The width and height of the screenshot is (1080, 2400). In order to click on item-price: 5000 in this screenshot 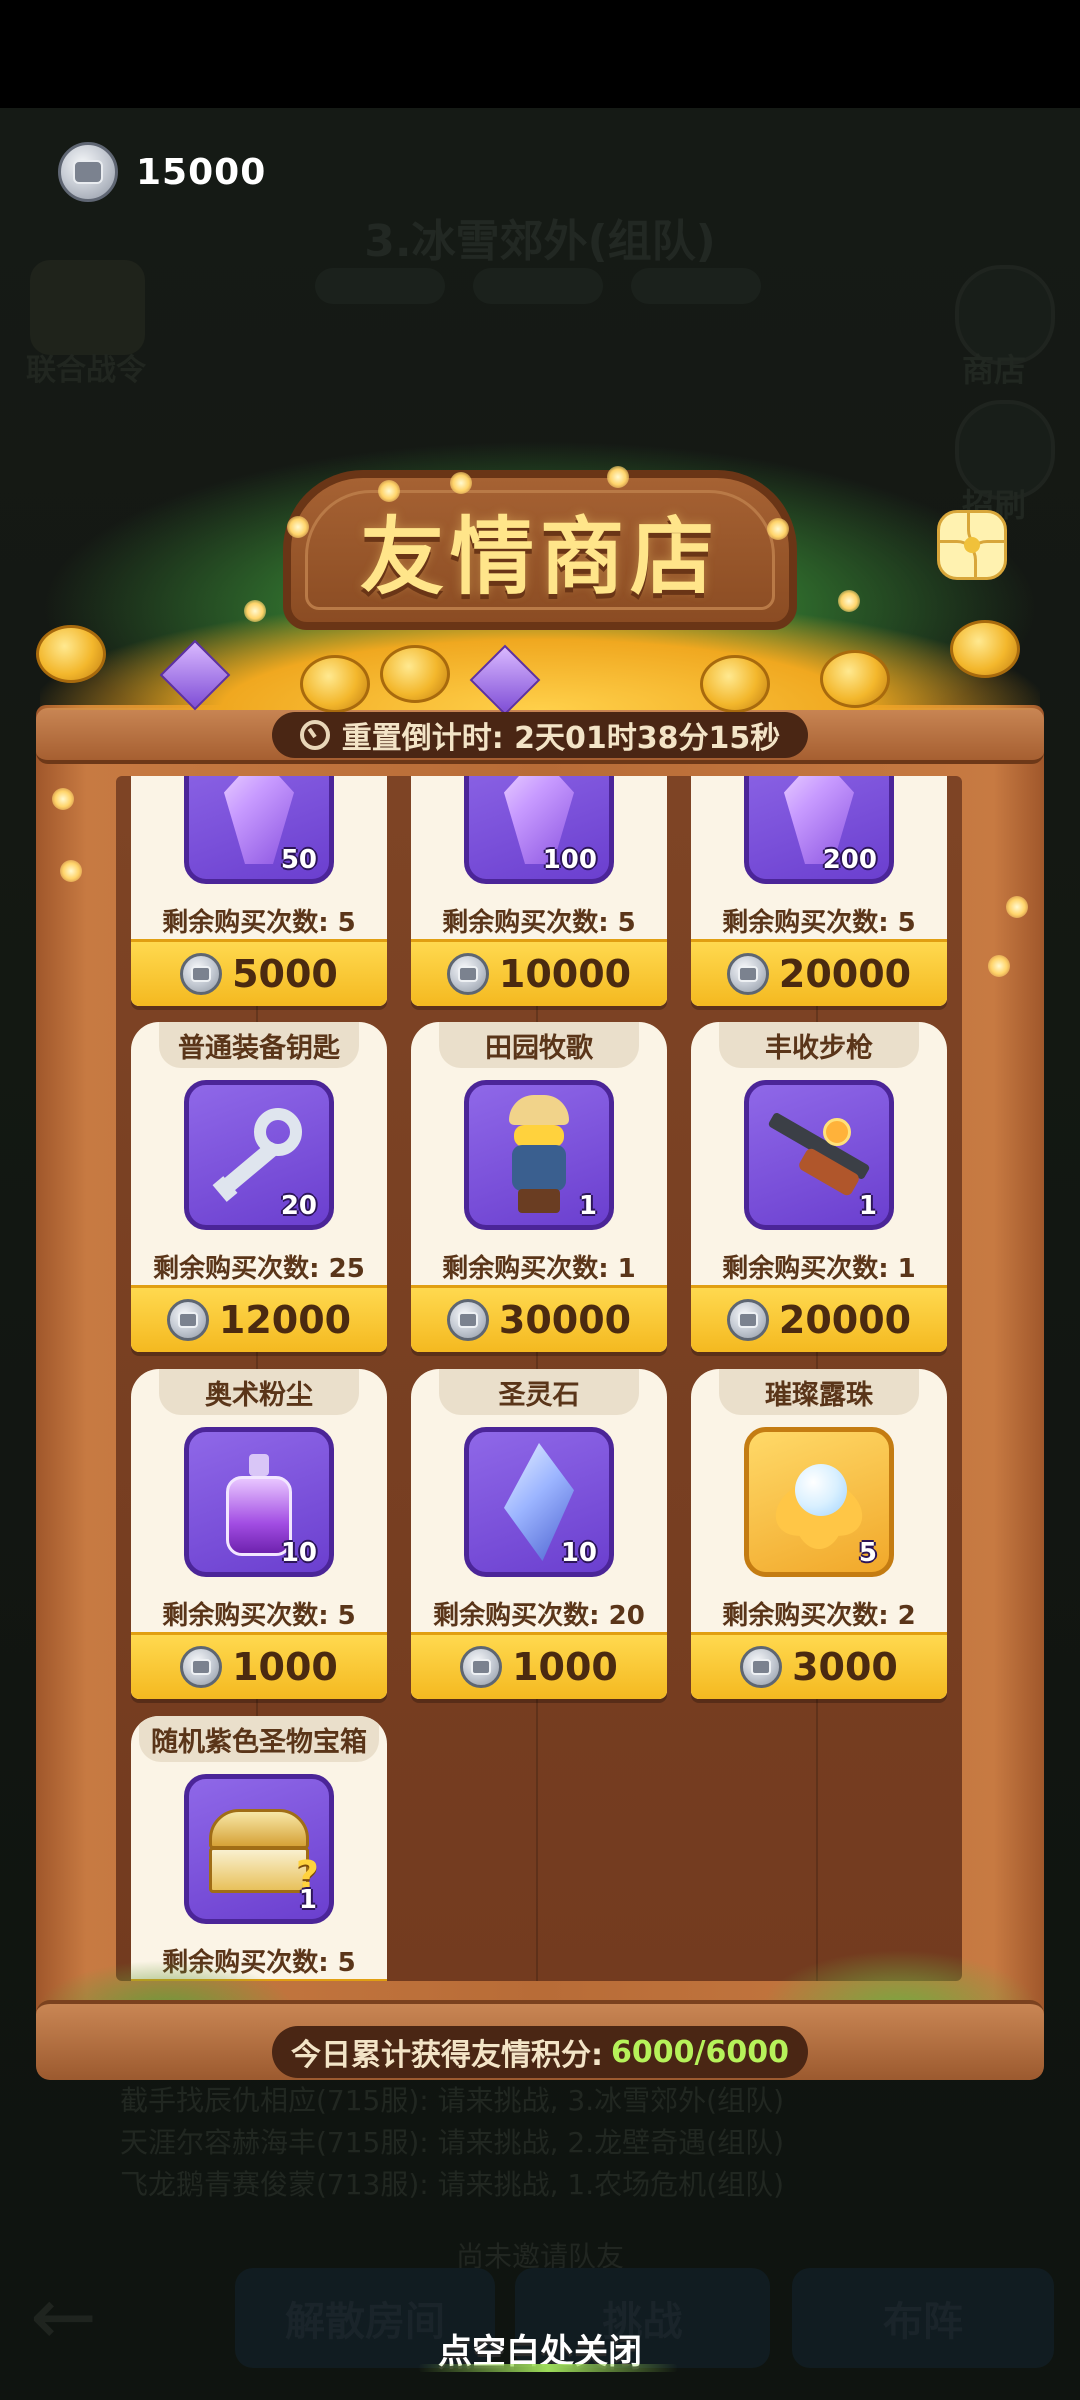, I will do `click(285, 974)`.